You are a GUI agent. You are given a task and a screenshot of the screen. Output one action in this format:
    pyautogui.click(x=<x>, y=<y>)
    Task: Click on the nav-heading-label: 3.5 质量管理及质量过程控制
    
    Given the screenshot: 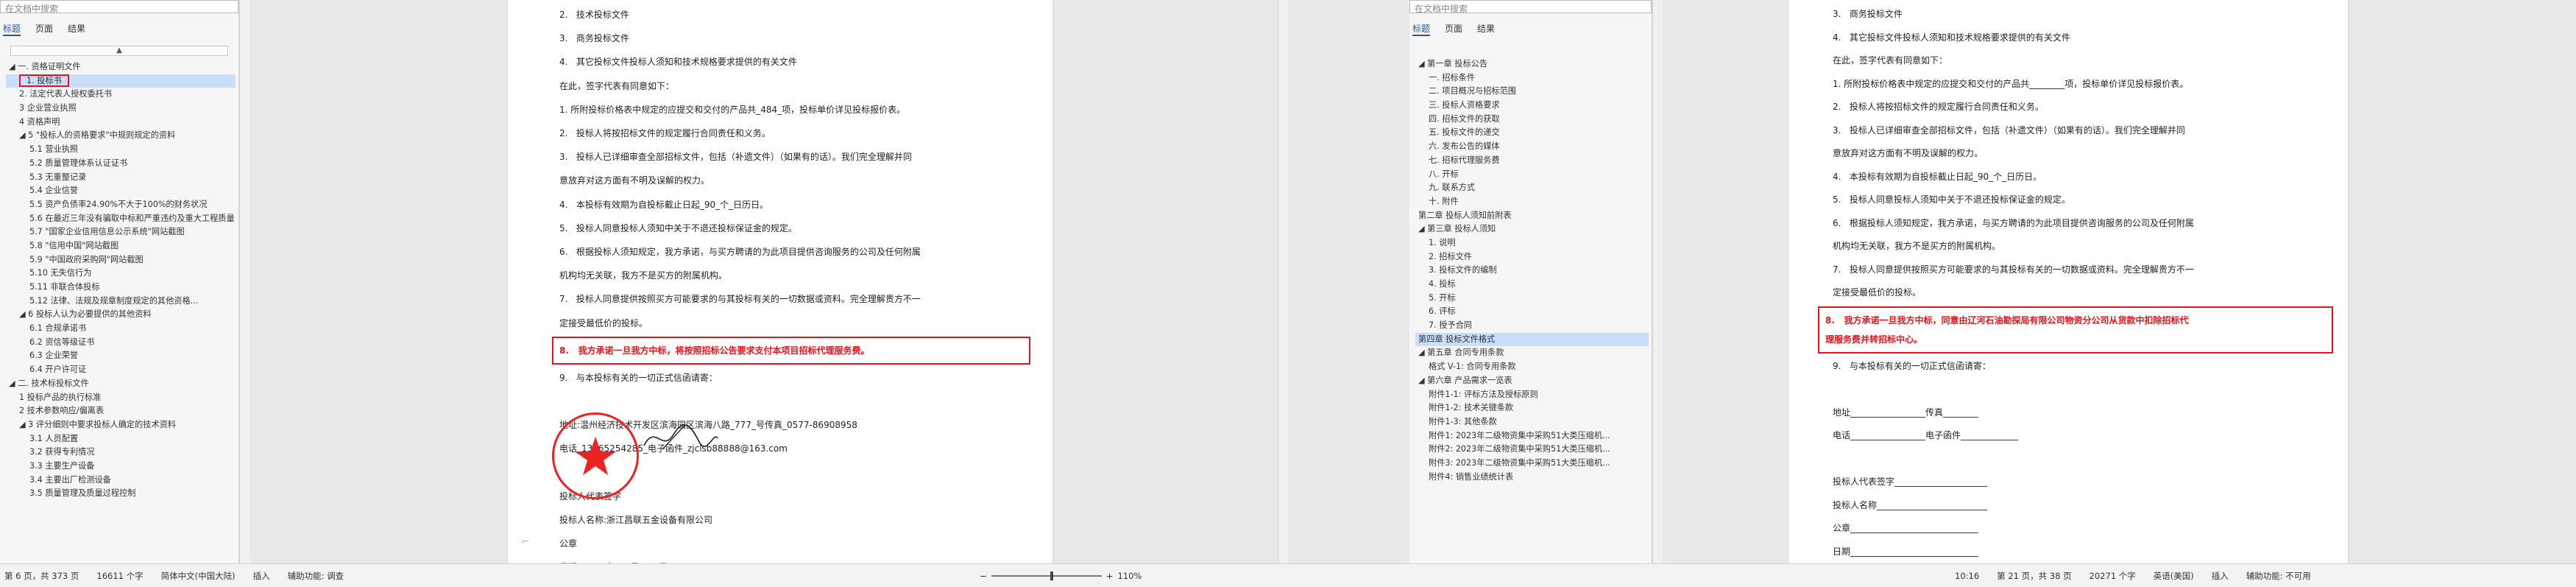 What is the action you would take?
    pyautogui.click(x=82, y=494)
    